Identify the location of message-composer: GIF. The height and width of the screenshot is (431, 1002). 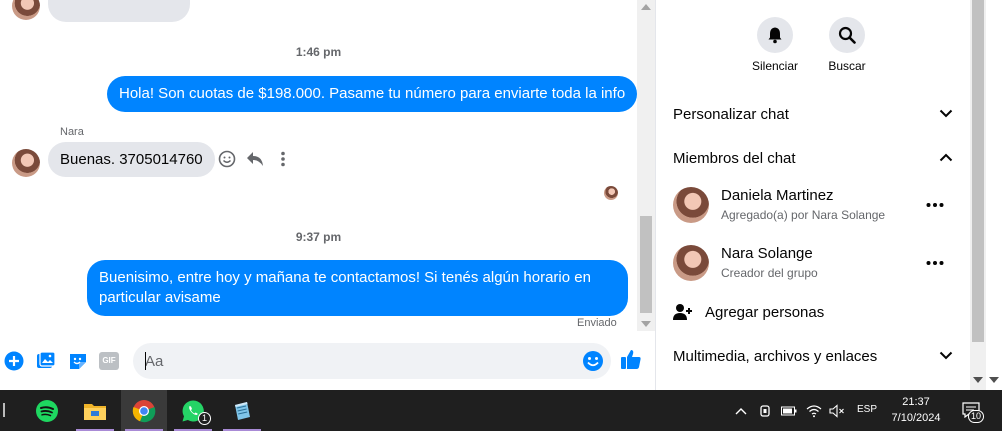
(327, 362).